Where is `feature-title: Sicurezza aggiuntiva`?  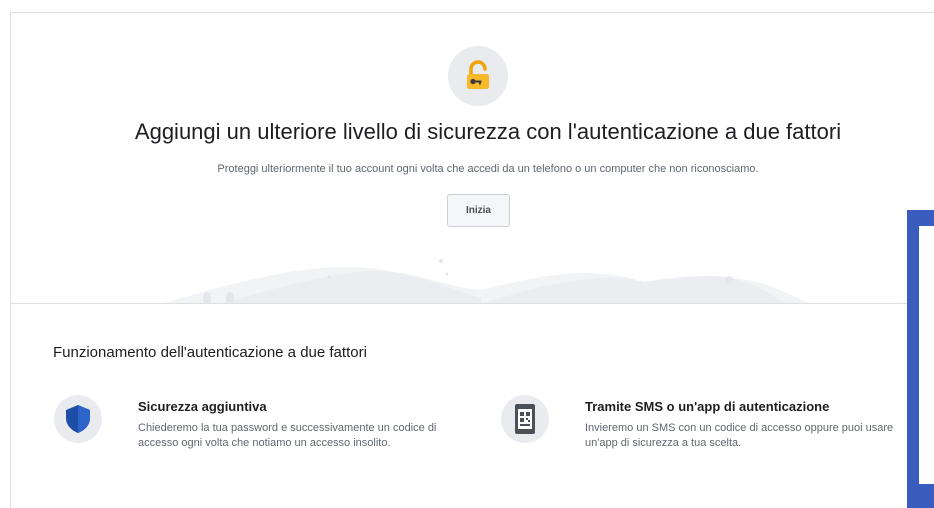
feature-title: Sicurezza aggiuntiva is located at coordinates (202, 406).